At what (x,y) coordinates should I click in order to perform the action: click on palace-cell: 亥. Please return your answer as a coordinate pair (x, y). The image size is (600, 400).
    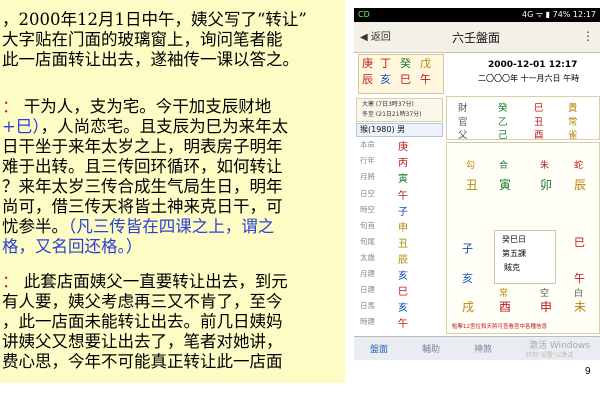
    Looking at the image, I should click on (467, 278).